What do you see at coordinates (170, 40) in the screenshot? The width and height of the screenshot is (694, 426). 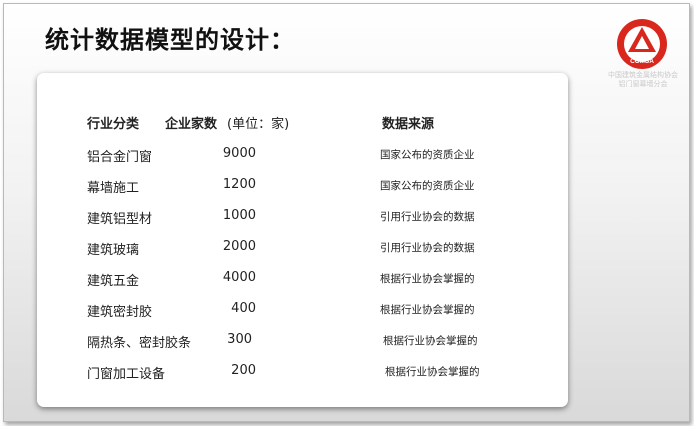 I see `slide-title: 统计数据模型的设计：` at bounding box center [170, 40].